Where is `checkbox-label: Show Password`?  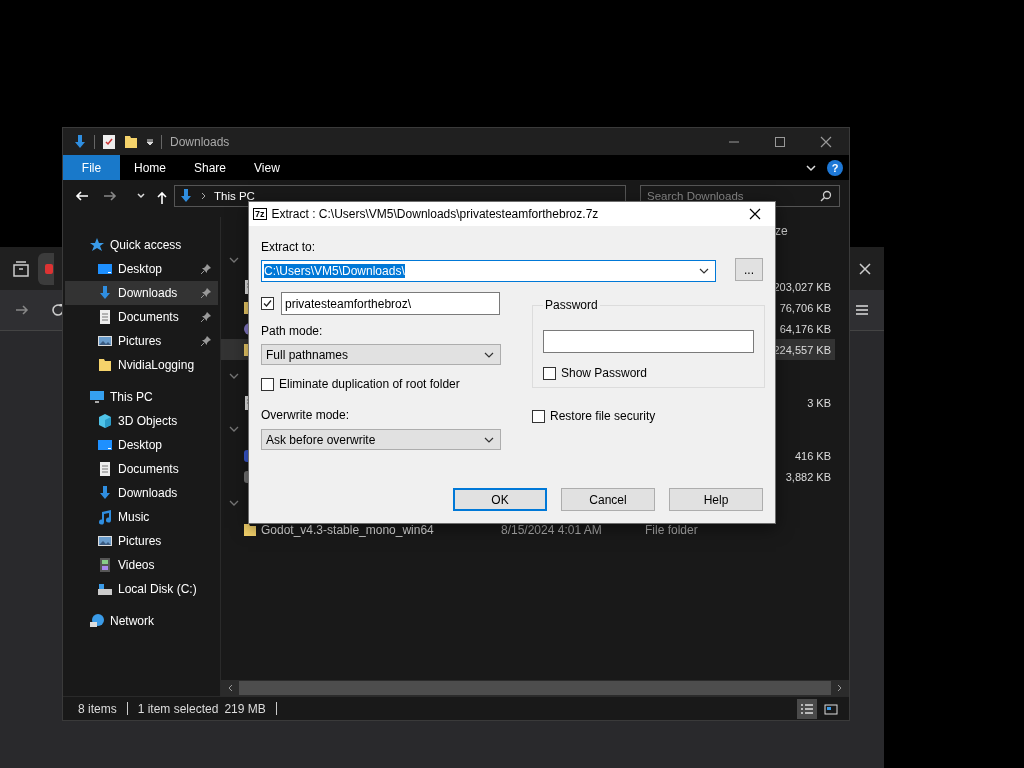 checkbox-label: Show Password is located at coordinates (604, 373).